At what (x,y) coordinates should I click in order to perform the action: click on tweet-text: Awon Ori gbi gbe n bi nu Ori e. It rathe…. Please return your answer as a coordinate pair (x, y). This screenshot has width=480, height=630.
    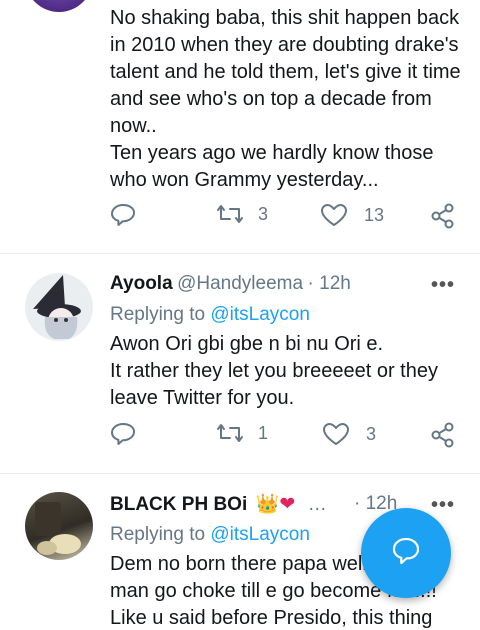
    Looking at the image, I should click on (274, 371).